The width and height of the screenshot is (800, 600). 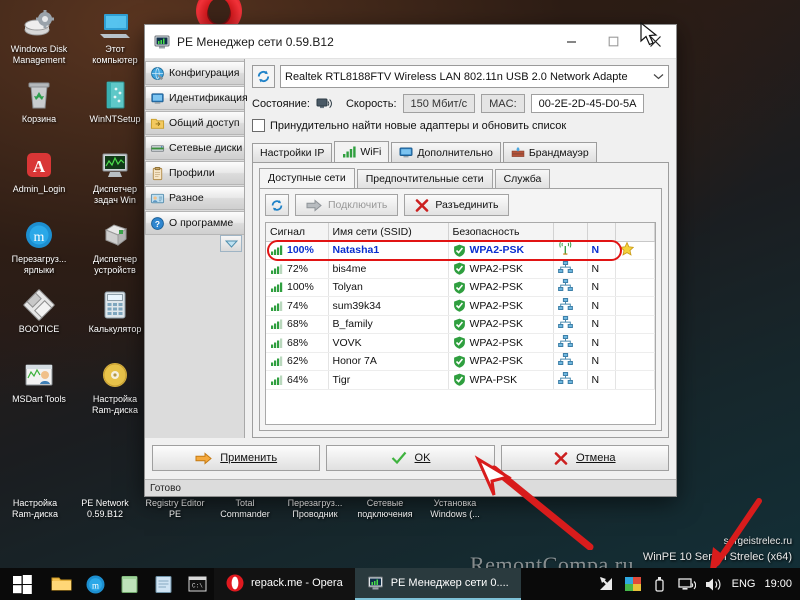 I want to click on desktop-icon-label: Диспетчер задач Win, so click(x=115, y=194).